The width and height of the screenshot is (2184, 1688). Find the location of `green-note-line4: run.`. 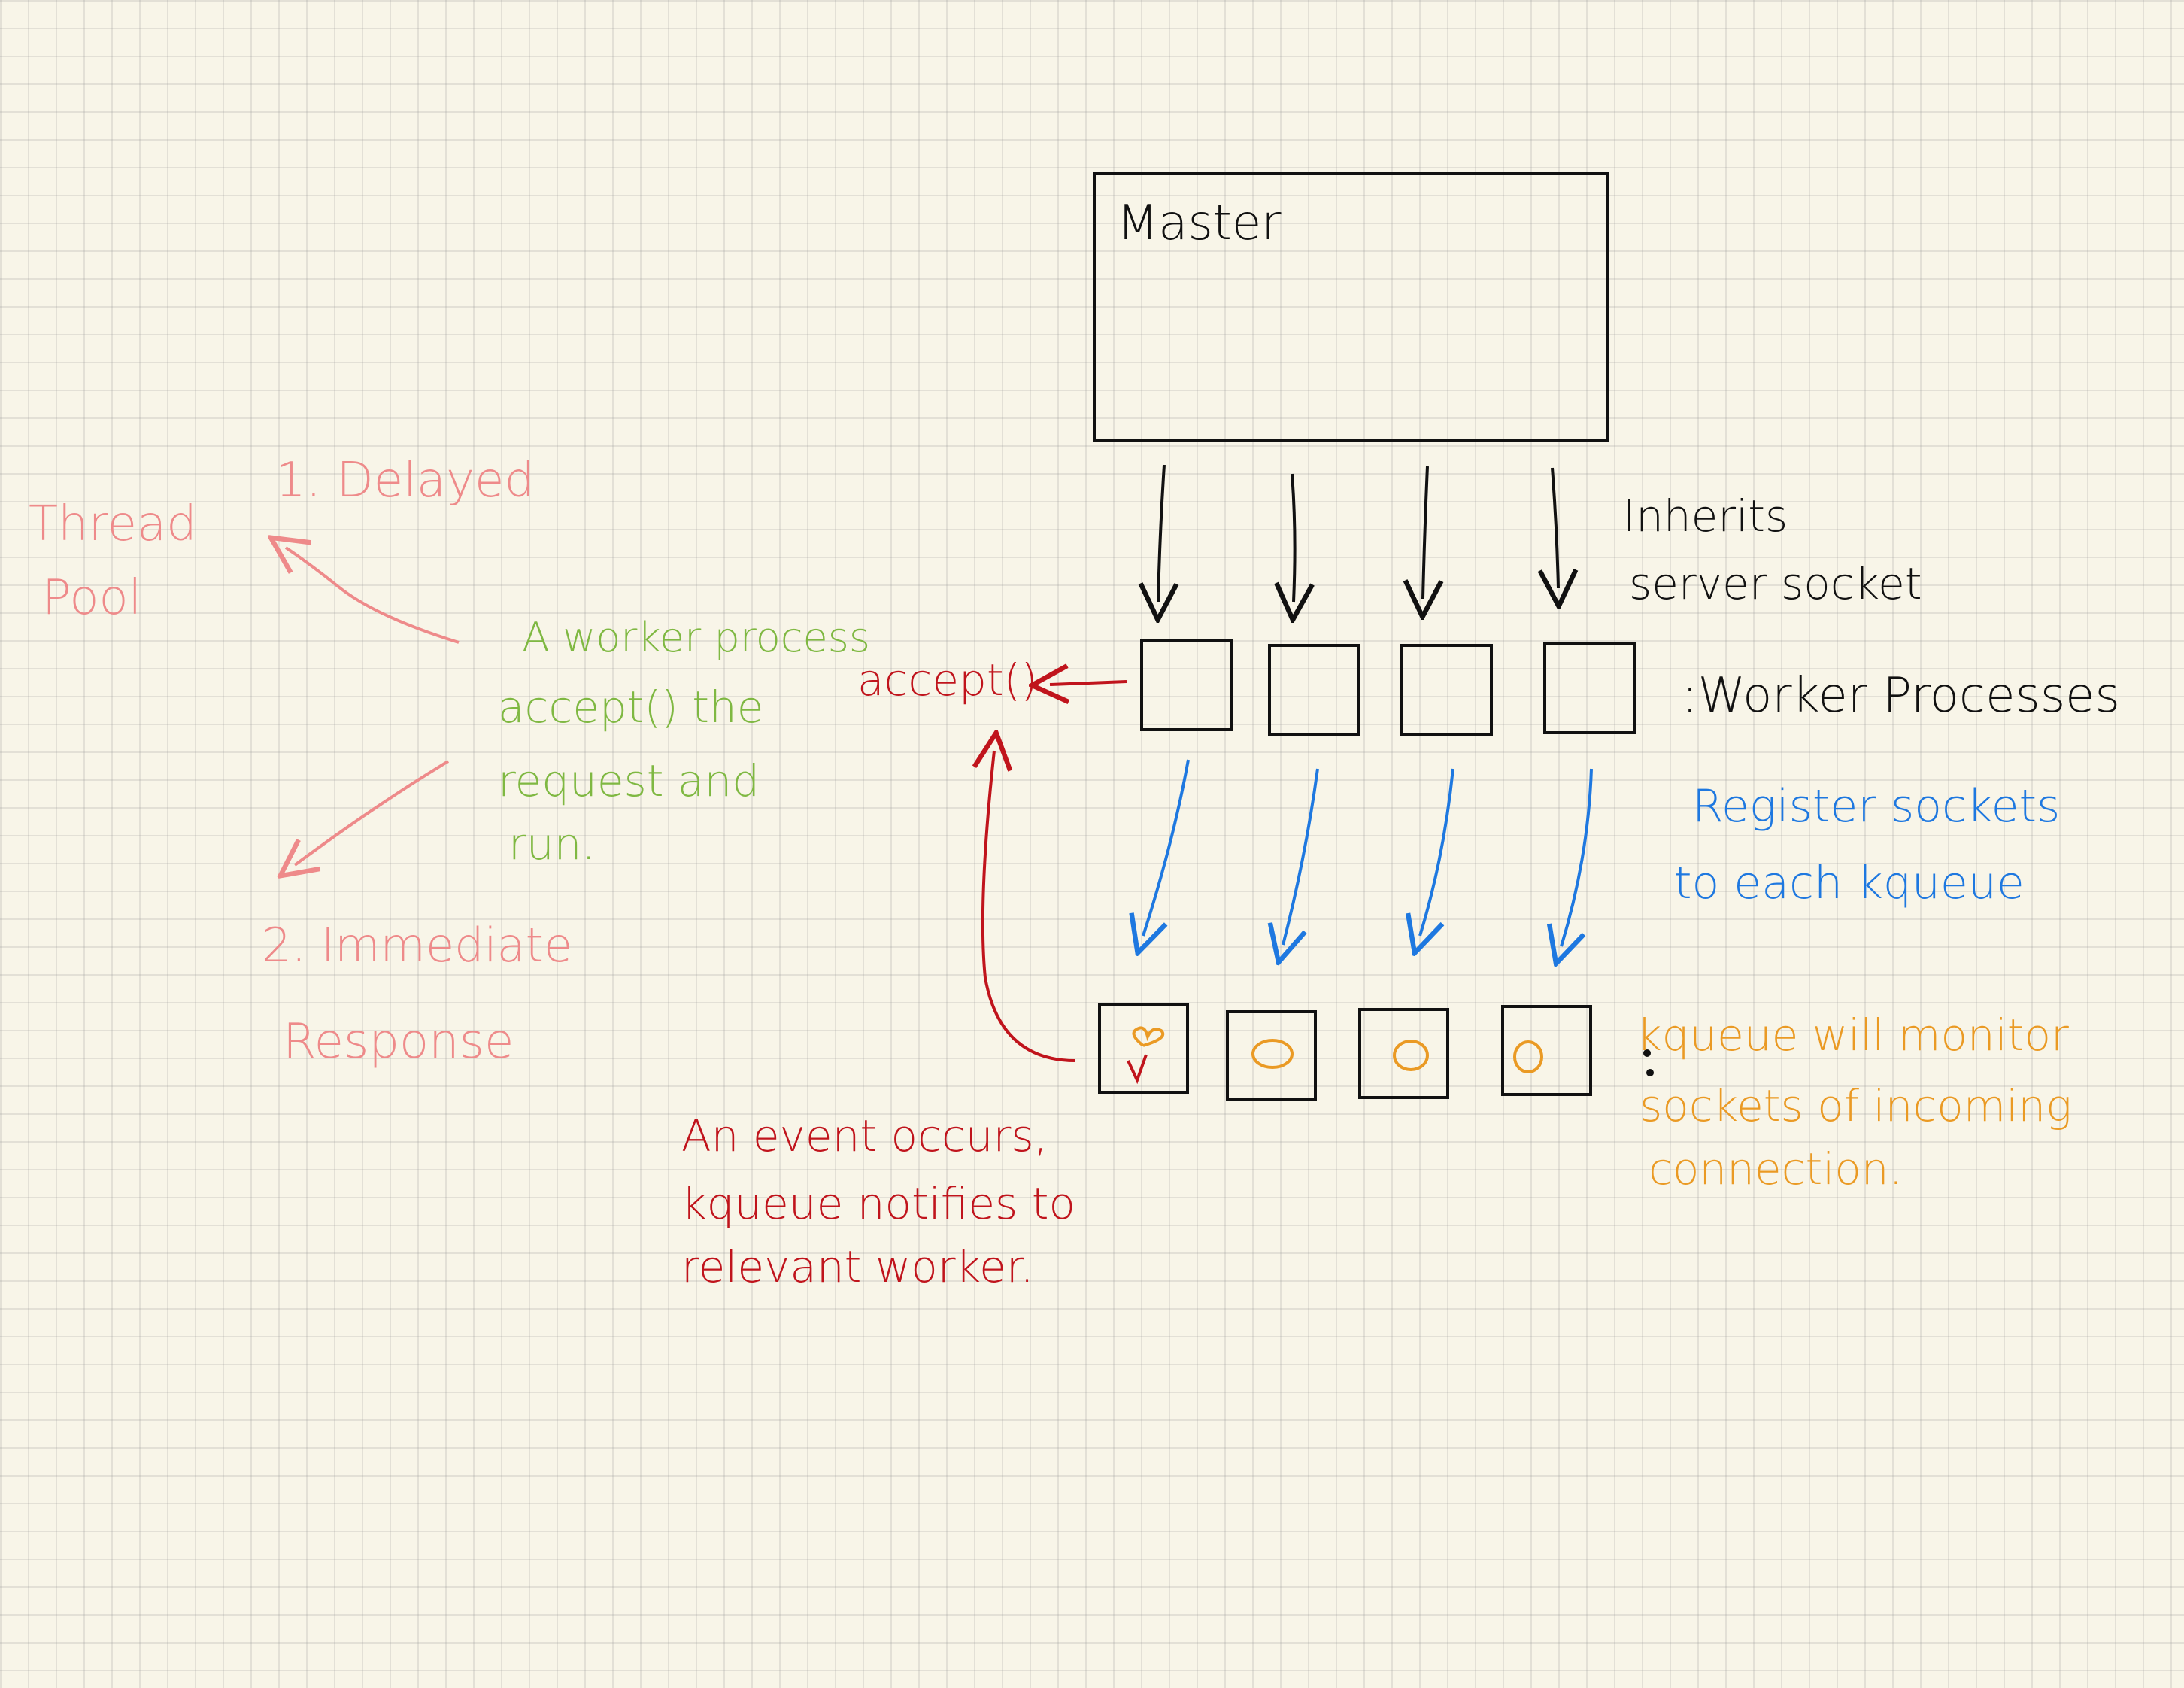

green-note-line4: run. is located at coordinates (552, 844).